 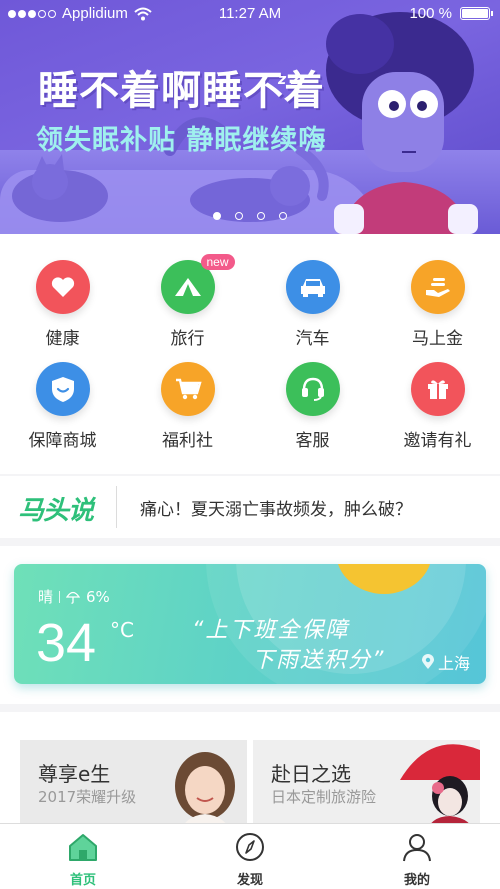 I want to click on user-icon, so click(x=417, y=848).